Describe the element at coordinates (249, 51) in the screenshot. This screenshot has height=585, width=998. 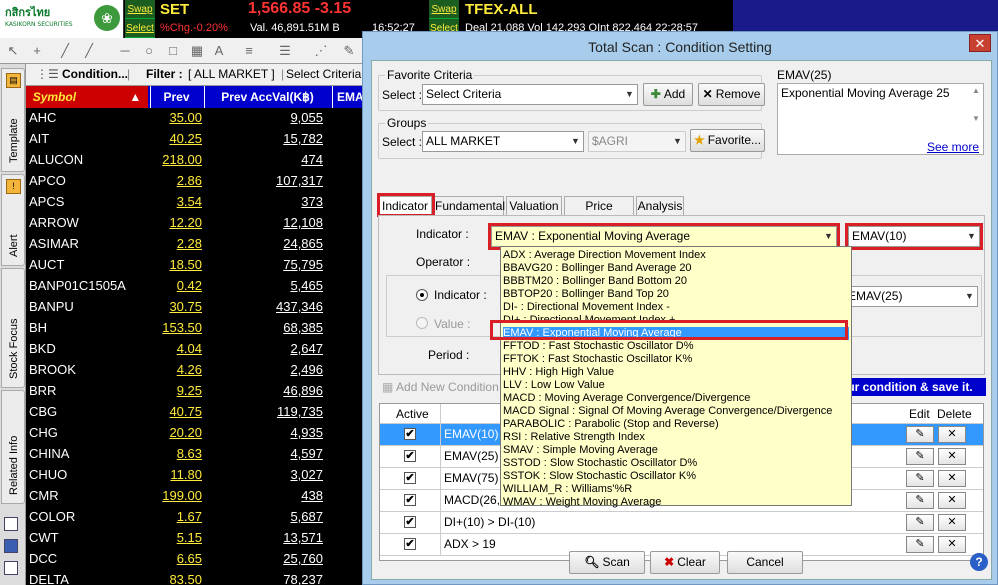
I see `fib-icon: ≡` at that location.